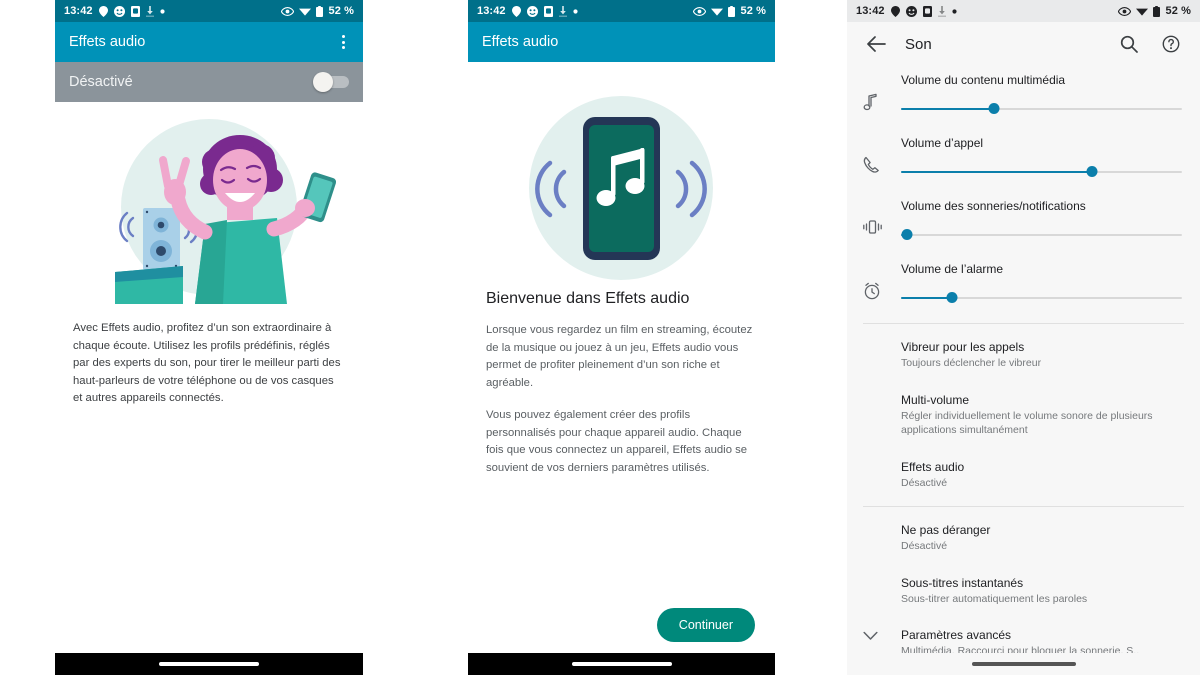 The image size is (1200, 675). I want to click on continue-button: Continuer, so click(705, 625).